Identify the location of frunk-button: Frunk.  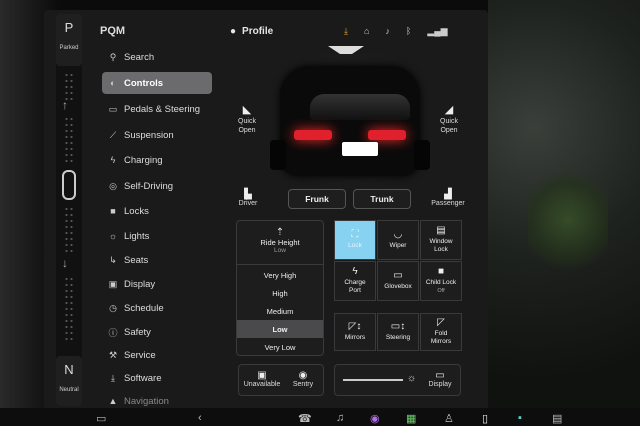
(317, 199).